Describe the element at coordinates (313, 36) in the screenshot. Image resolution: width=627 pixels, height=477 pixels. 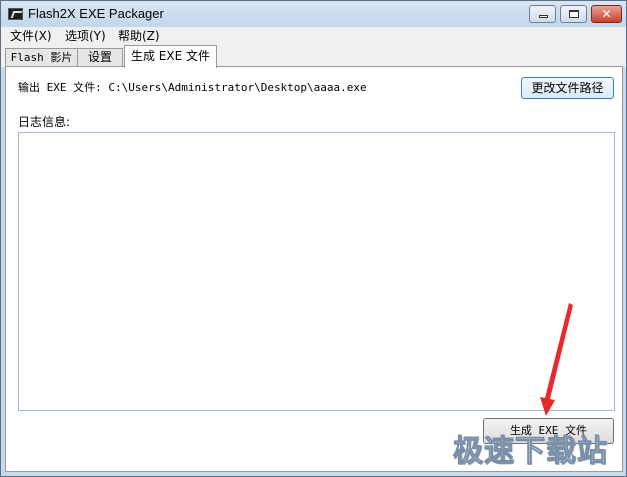
I see `menu-bar: 文件(X) 选项(Y) 帮助(Z)` at that location.